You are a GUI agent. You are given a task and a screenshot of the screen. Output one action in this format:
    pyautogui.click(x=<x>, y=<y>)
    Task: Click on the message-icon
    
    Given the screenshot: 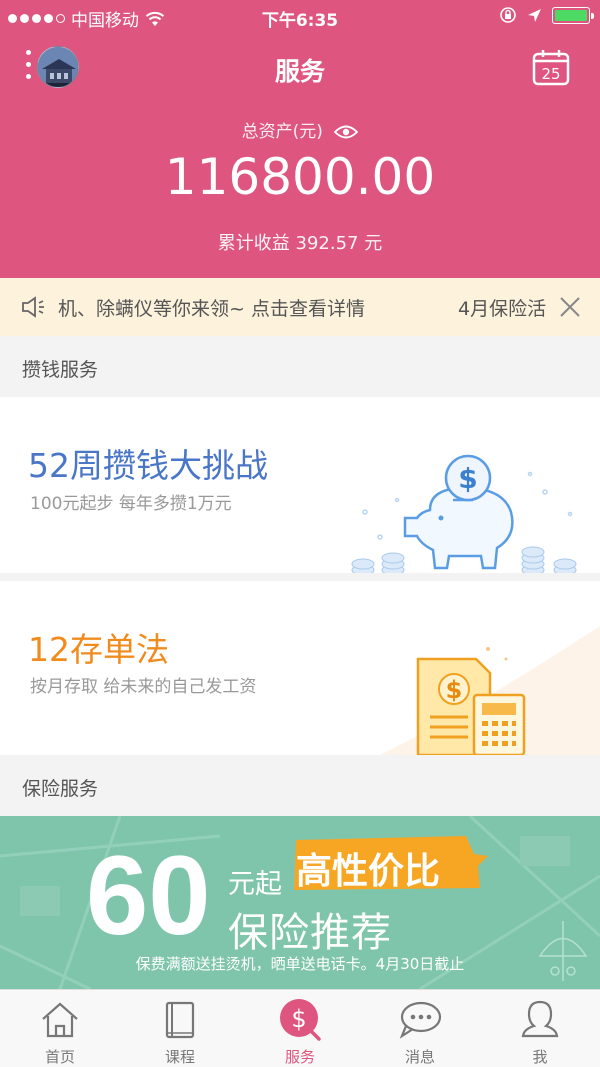 What is the action you would take?
    pyautogui.click(x=420, y=1020)
    